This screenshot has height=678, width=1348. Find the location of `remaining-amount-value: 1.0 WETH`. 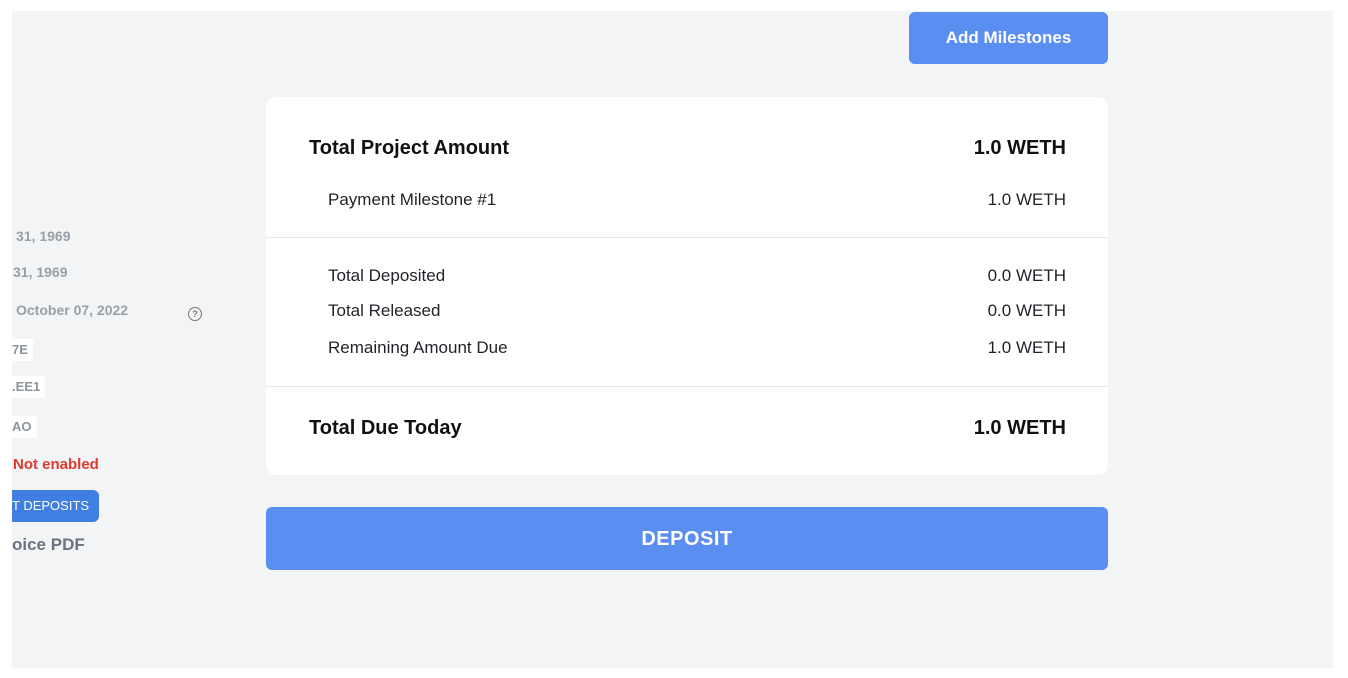

remaining-amount-value: 1.0 WETH is located at coordinates (1026, 347).